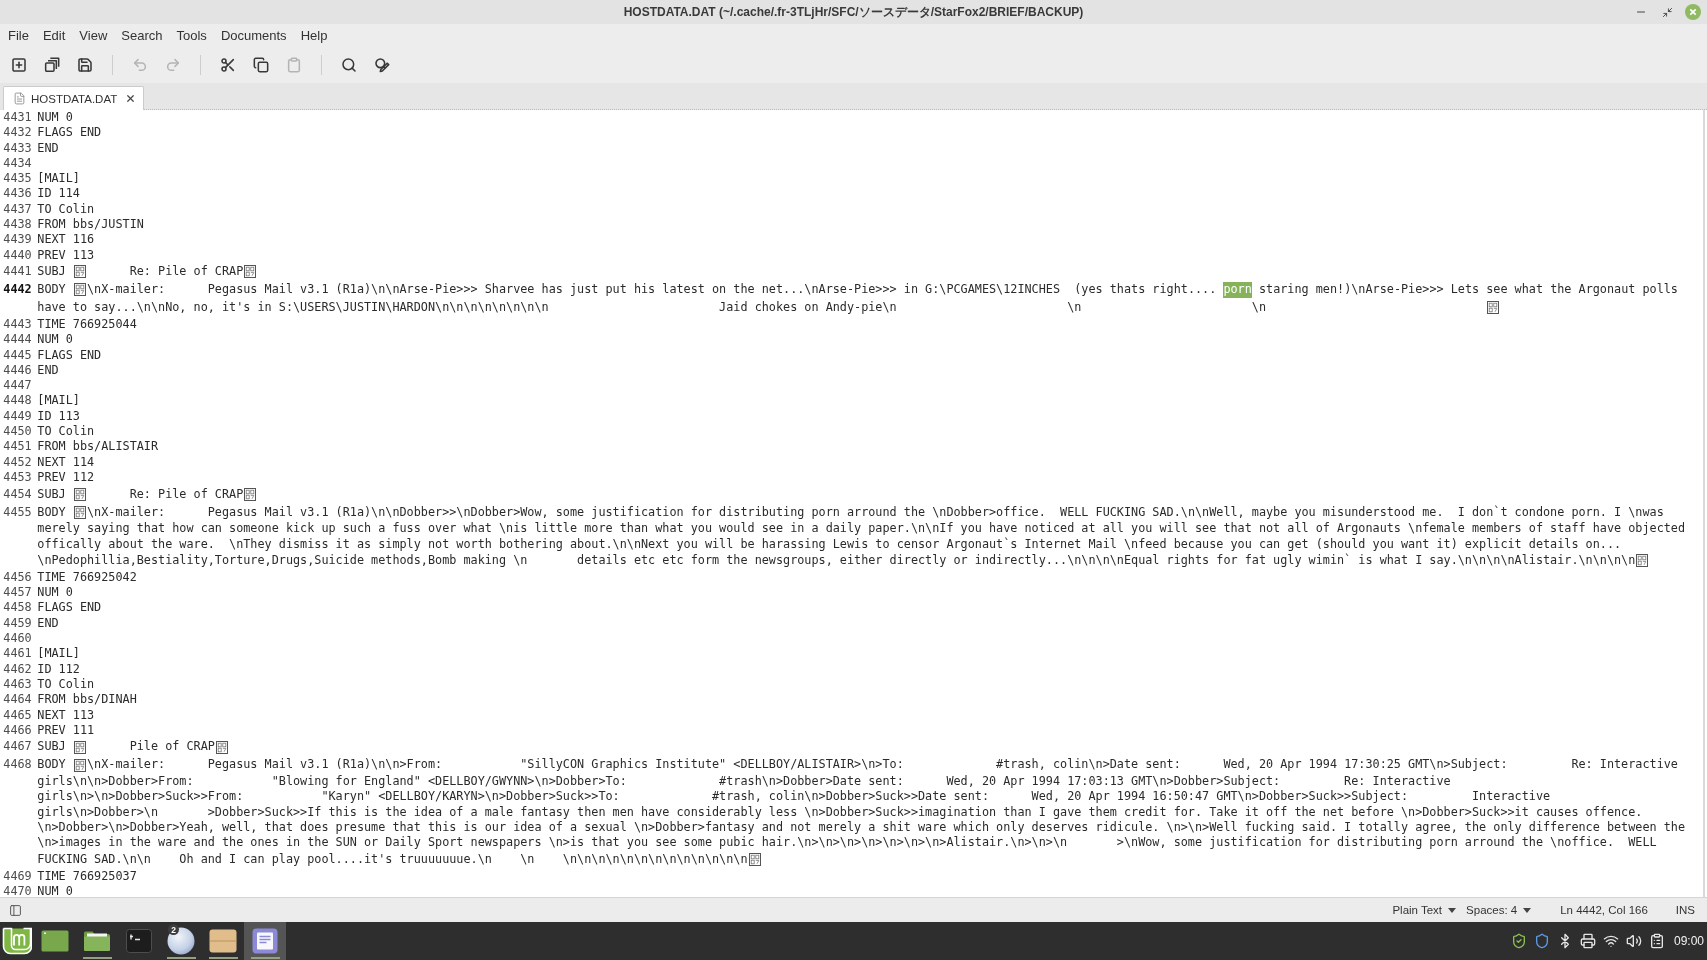 The height and width of the screenshot is (960, 1707). I want to click on document-icon, so click(19, 98).